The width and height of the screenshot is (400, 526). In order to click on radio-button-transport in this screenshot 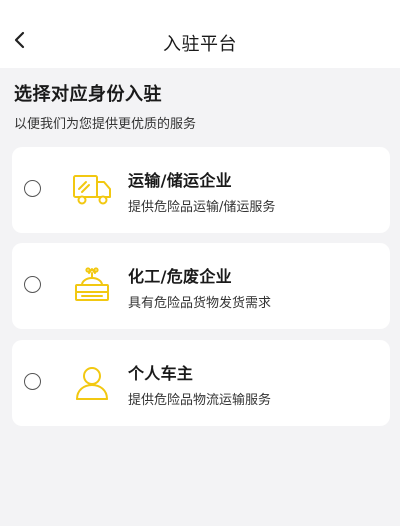, I will do `click(32, 188)`.